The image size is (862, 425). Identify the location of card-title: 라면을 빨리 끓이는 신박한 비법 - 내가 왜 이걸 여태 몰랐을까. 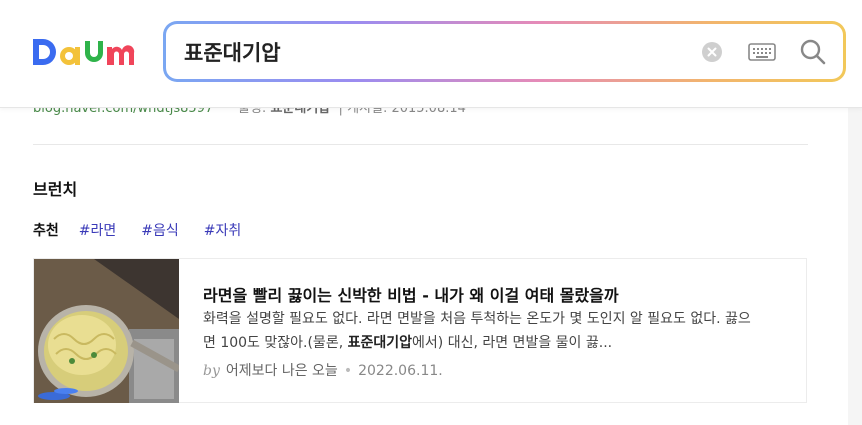
(411, 294).